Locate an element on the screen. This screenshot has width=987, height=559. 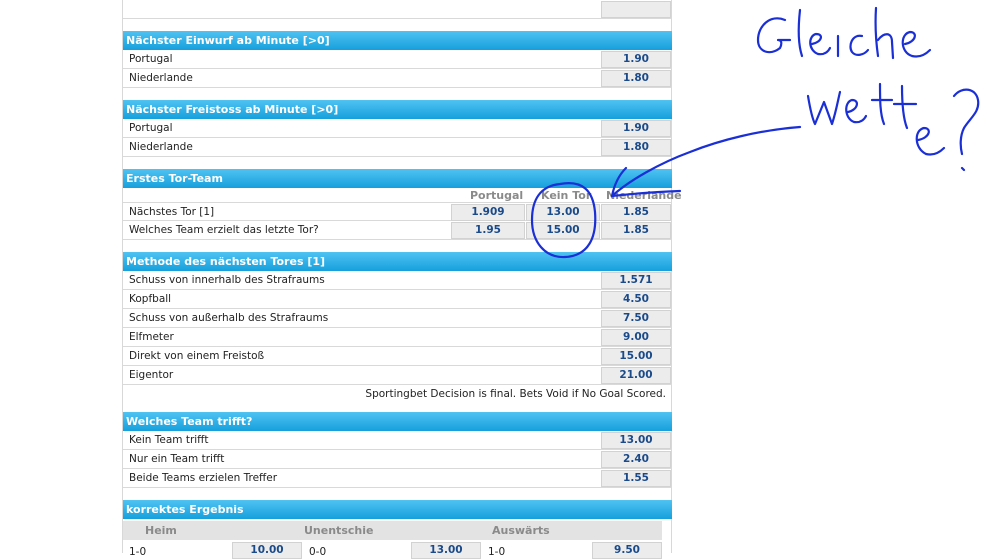
ink-question-mark is located at coordinates (966, 130).